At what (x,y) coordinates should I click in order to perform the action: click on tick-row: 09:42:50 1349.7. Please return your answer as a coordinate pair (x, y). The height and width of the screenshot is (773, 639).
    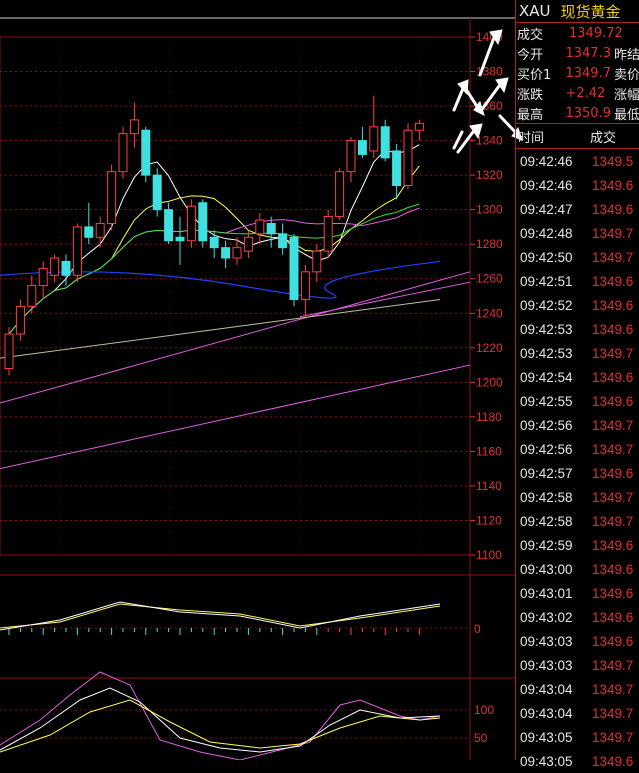
    Looking at the image, I should click on (577, 257).